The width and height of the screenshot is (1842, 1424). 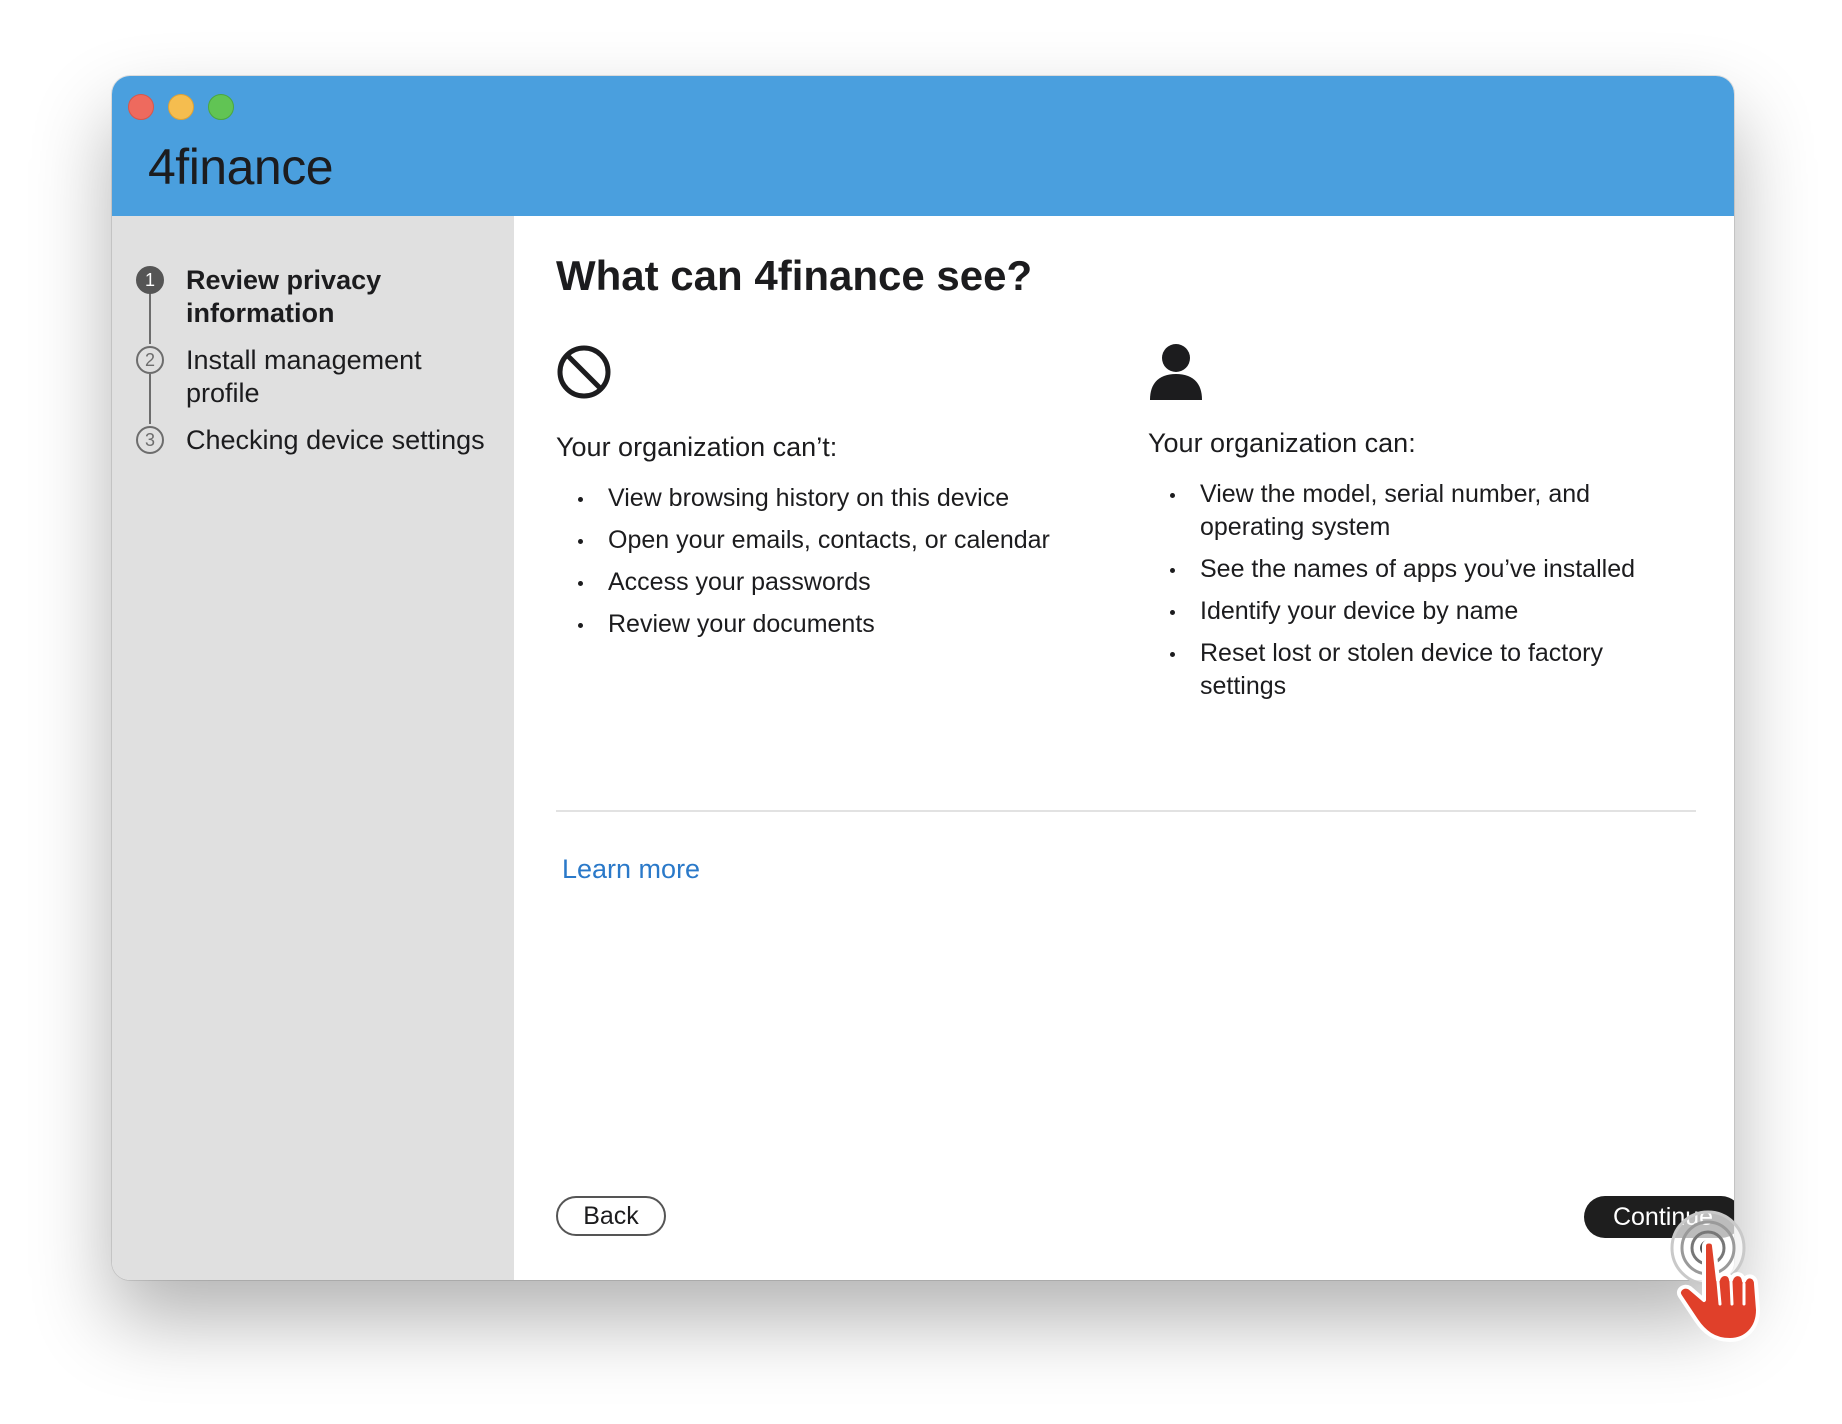 I want to click on step-label: Install management profile, so click(x=304, y=376).